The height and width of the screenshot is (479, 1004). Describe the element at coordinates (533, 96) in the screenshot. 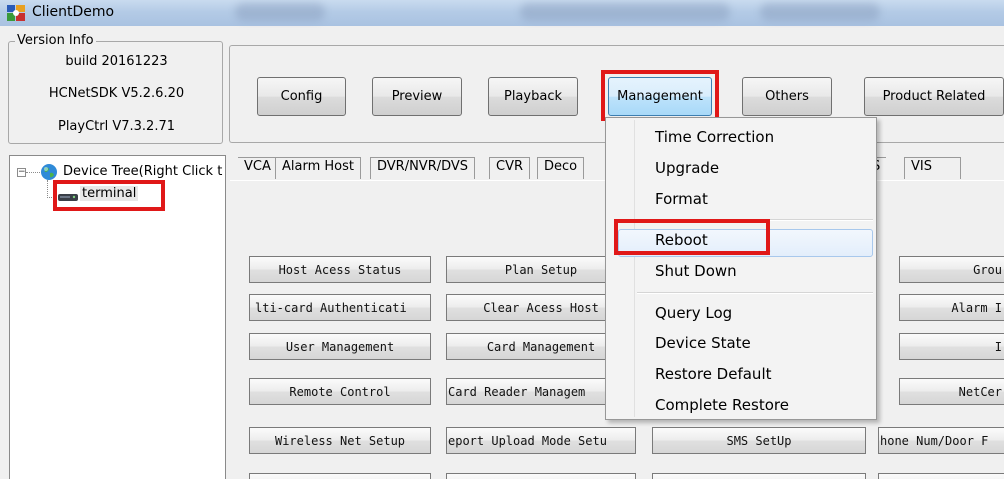

I see `playback-button: Playback` at that location.